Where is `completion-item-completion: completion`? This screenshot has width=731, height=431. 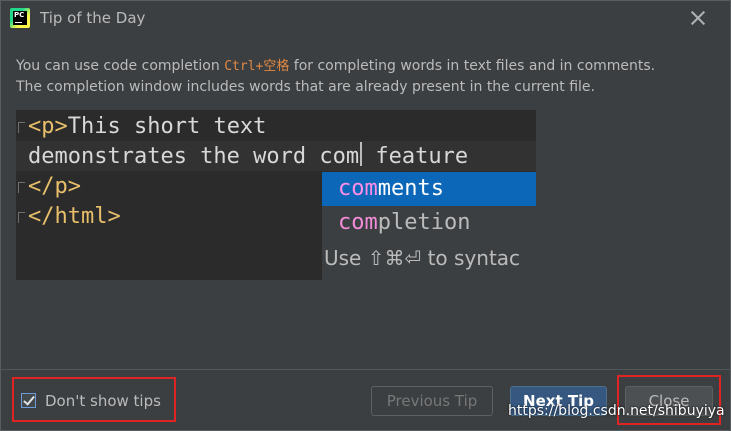 completion-item-completion: completion is located at coordinates (429, 223).